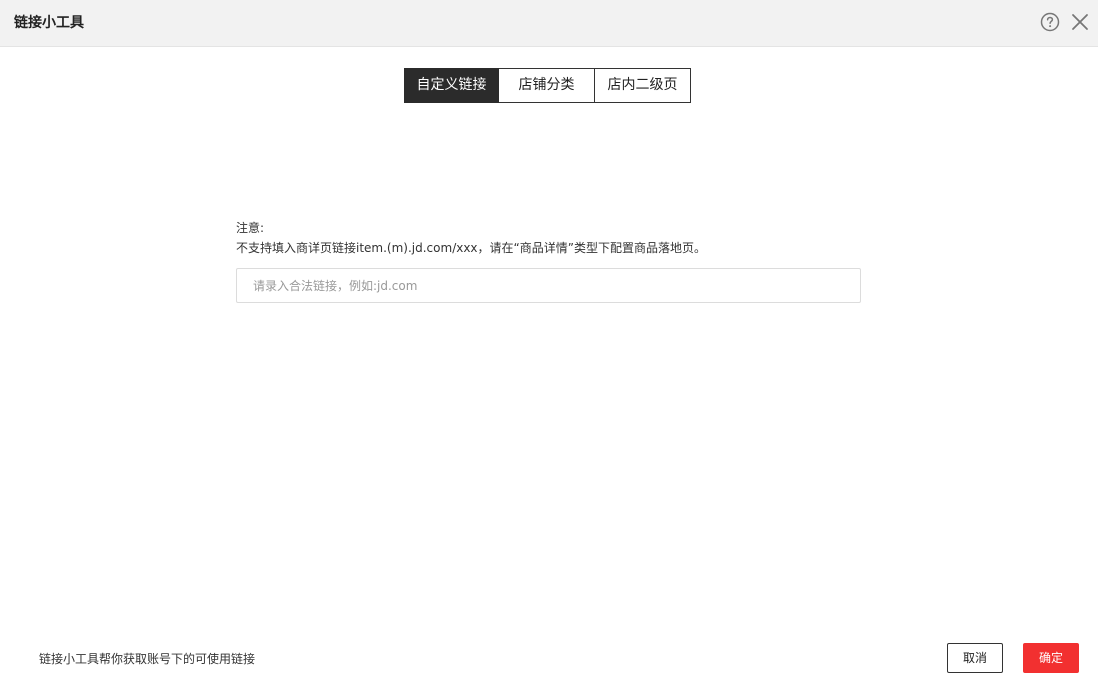 This screenshot has width=1098, height=697. Describe the element at coordinates (643, 85) in the screenshot. I see `tab-shop-subpage: 店内二级页` at that location.